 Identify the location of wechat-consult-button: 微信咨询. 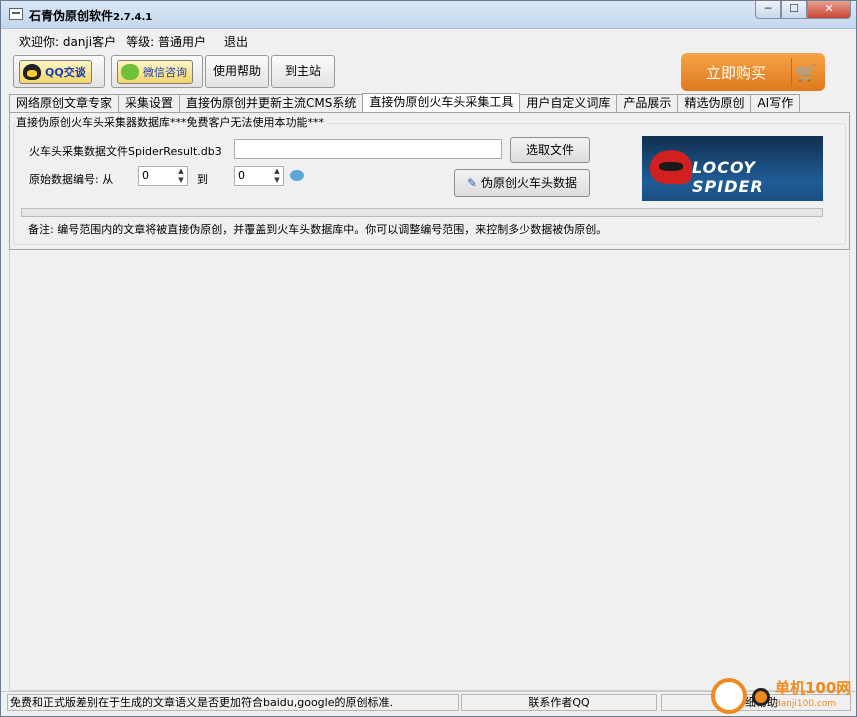
(157, 71).